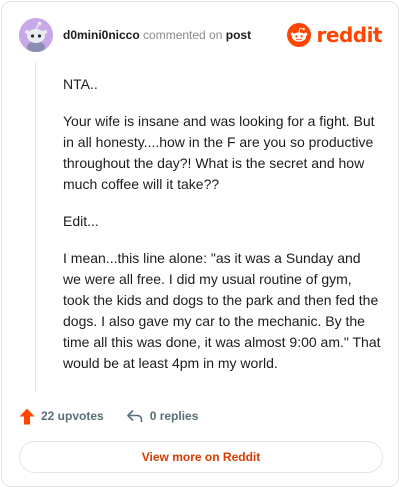  What do you see at coordinates (80, 84) in the screenshot?
I see `comment-paragraph: NTA..` at bounding box center [80, 84].